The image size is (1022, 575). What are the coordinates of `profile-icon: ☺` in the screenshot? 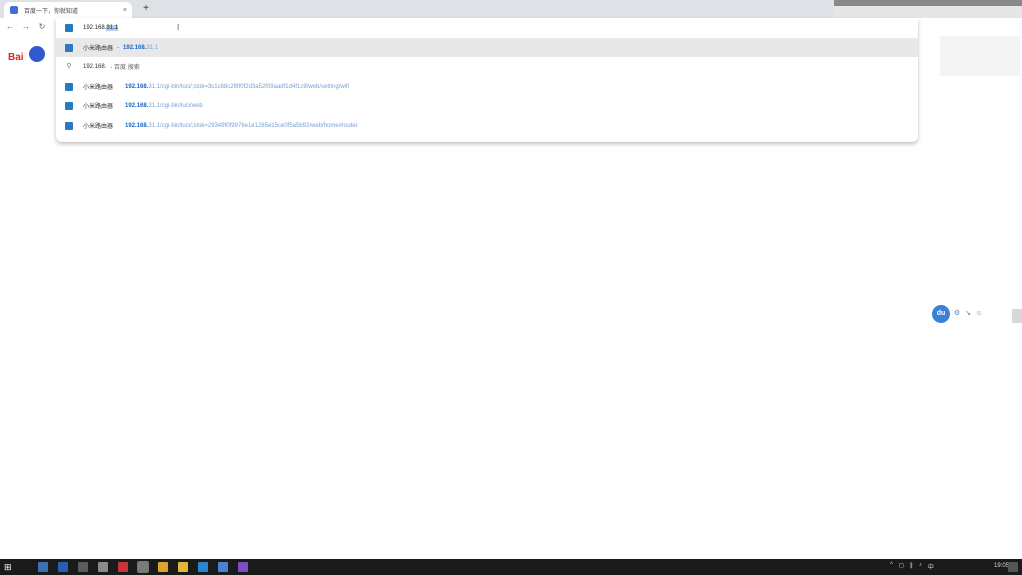 It's located at (979, 314).